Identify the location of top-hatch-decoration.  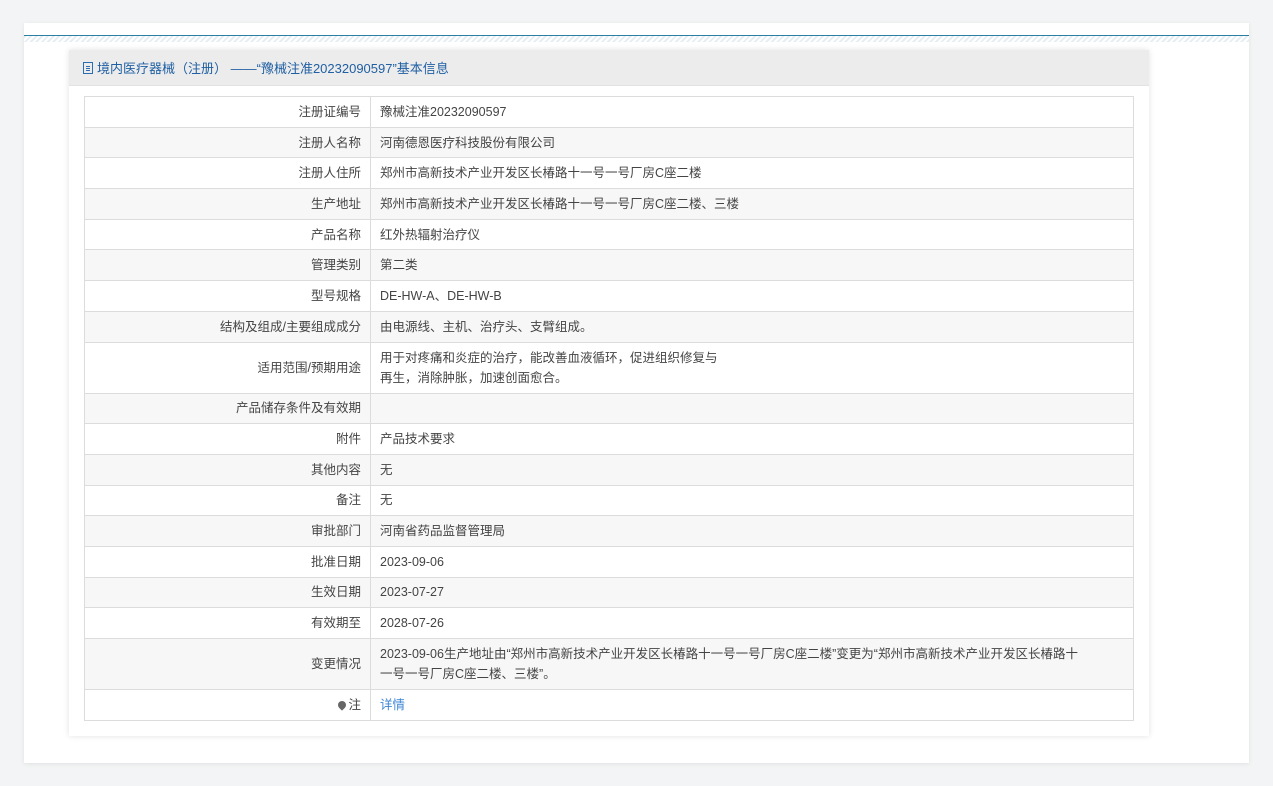
(636, 39).